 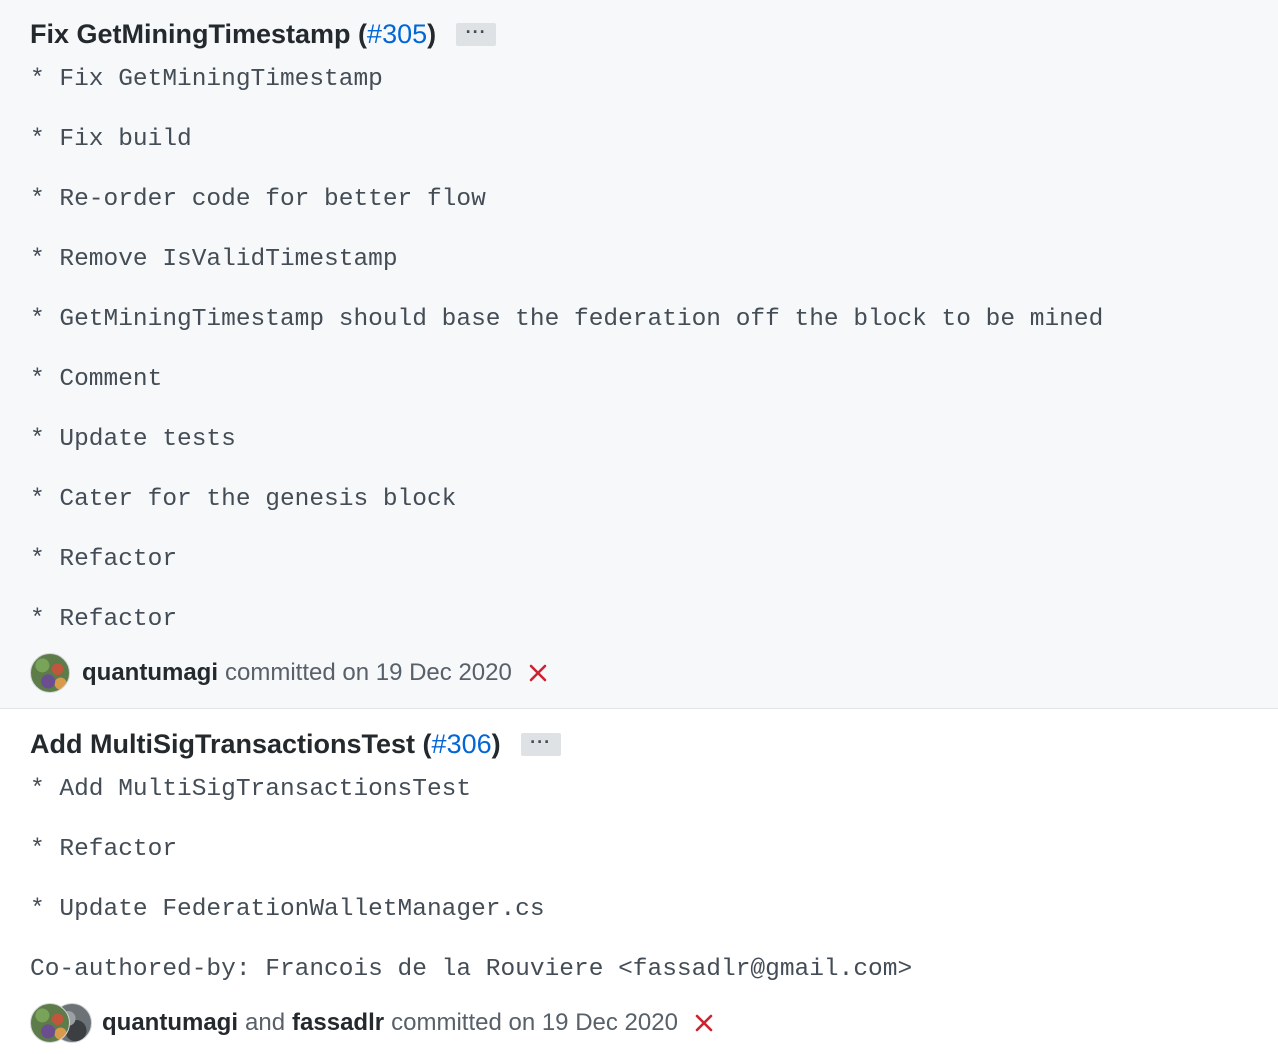 What do you see at coordinates (233, 34) in the screenshot?
I see `commit-title: Fix GetMiningTimestamp (#305)` at bounding box center [233, 34].